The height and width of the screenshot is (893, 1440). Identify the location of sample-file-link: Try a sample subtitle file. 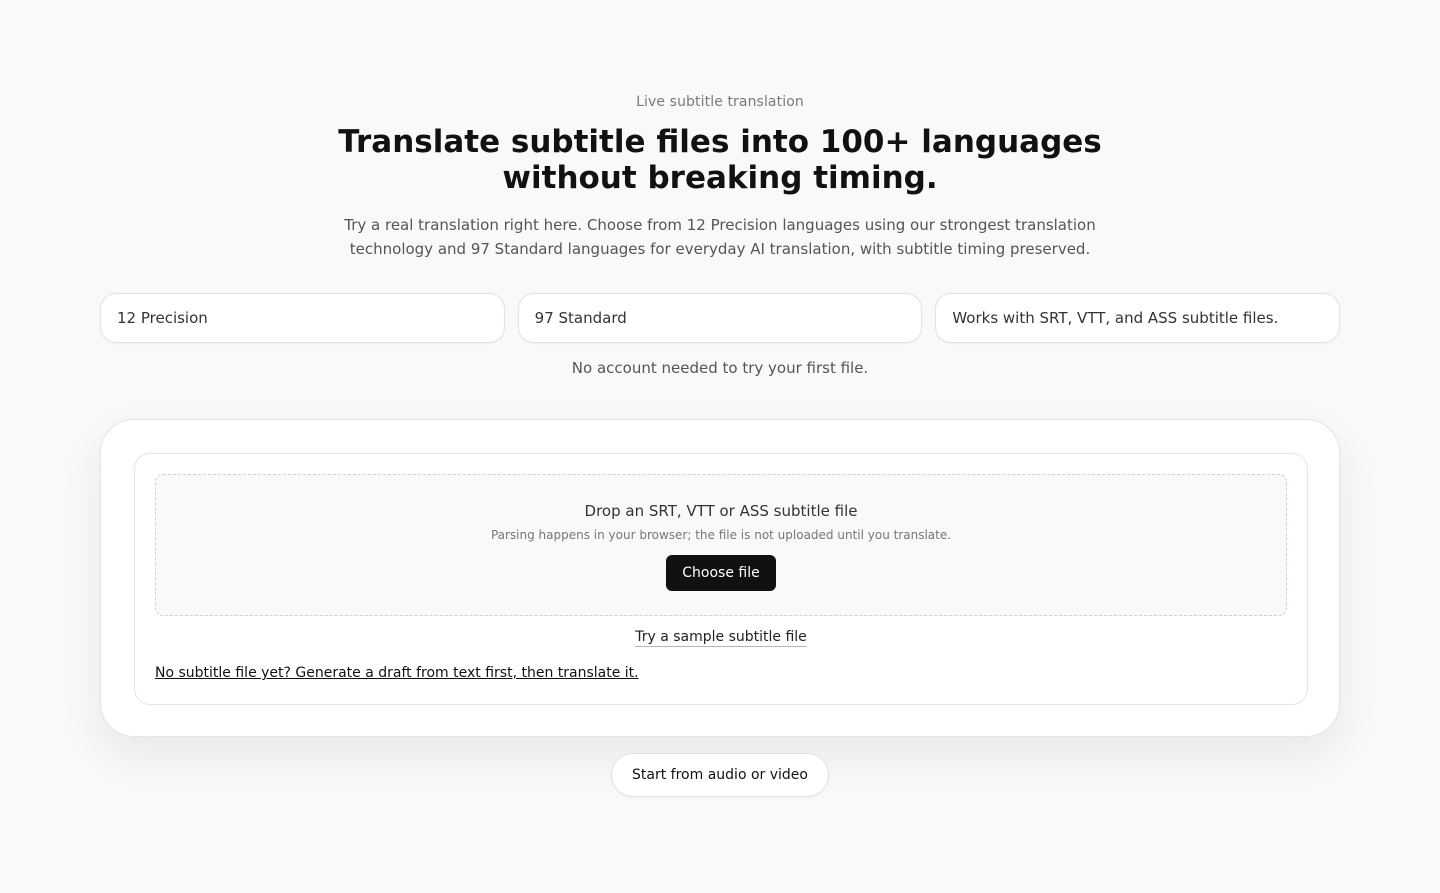
(721, 638).